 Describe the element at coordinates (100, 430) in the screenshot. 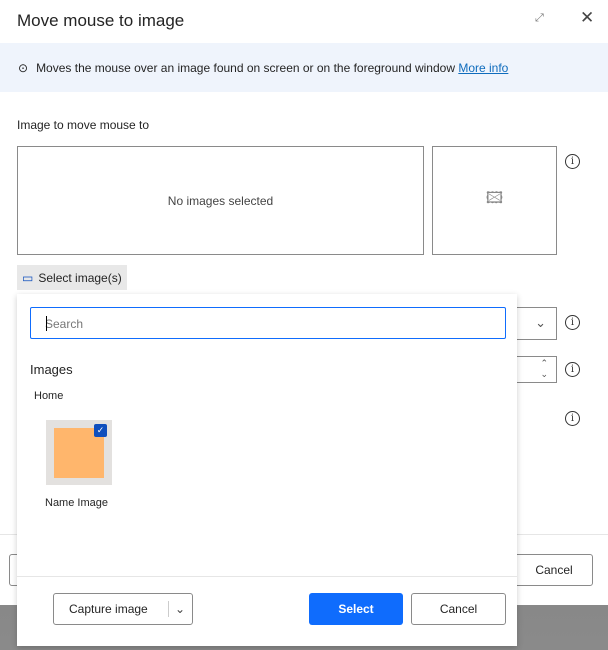

I see `checkbox-checked-icon: ✓` at that location.